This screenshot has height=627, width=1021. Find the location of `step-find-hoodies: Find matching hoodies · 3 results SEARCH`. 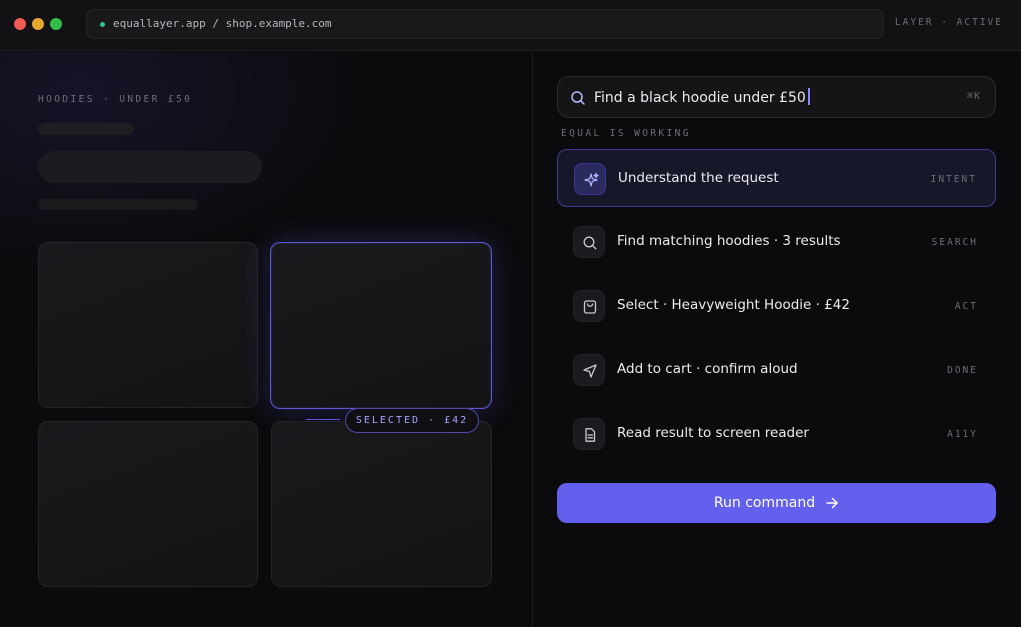

step-find-hoodies: Find matching hoodies · 3 results SEARCH is located at coordinates (776, 242).